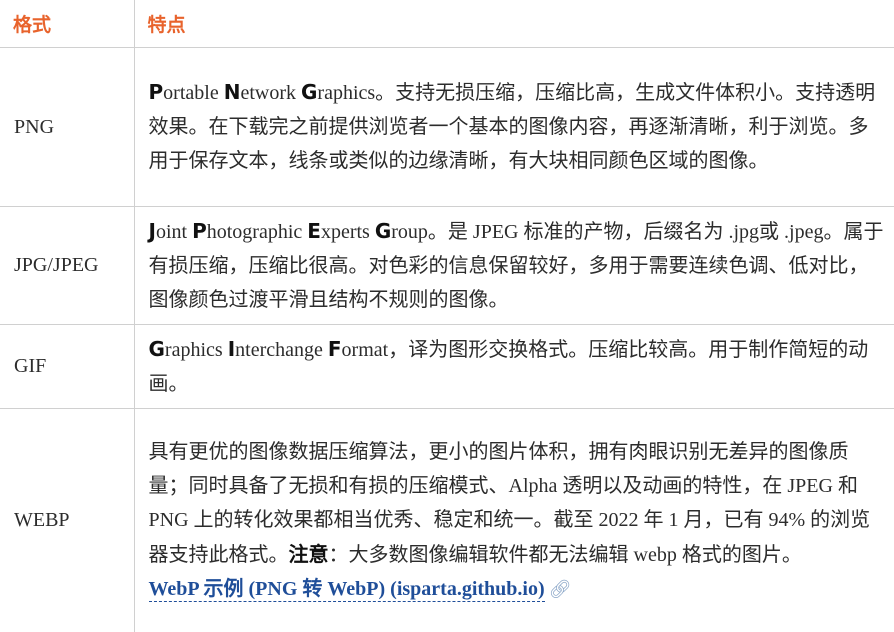  Describe the element at coordinates (514, 24) in the screenshot. I see `header-features: 特点` at that location.